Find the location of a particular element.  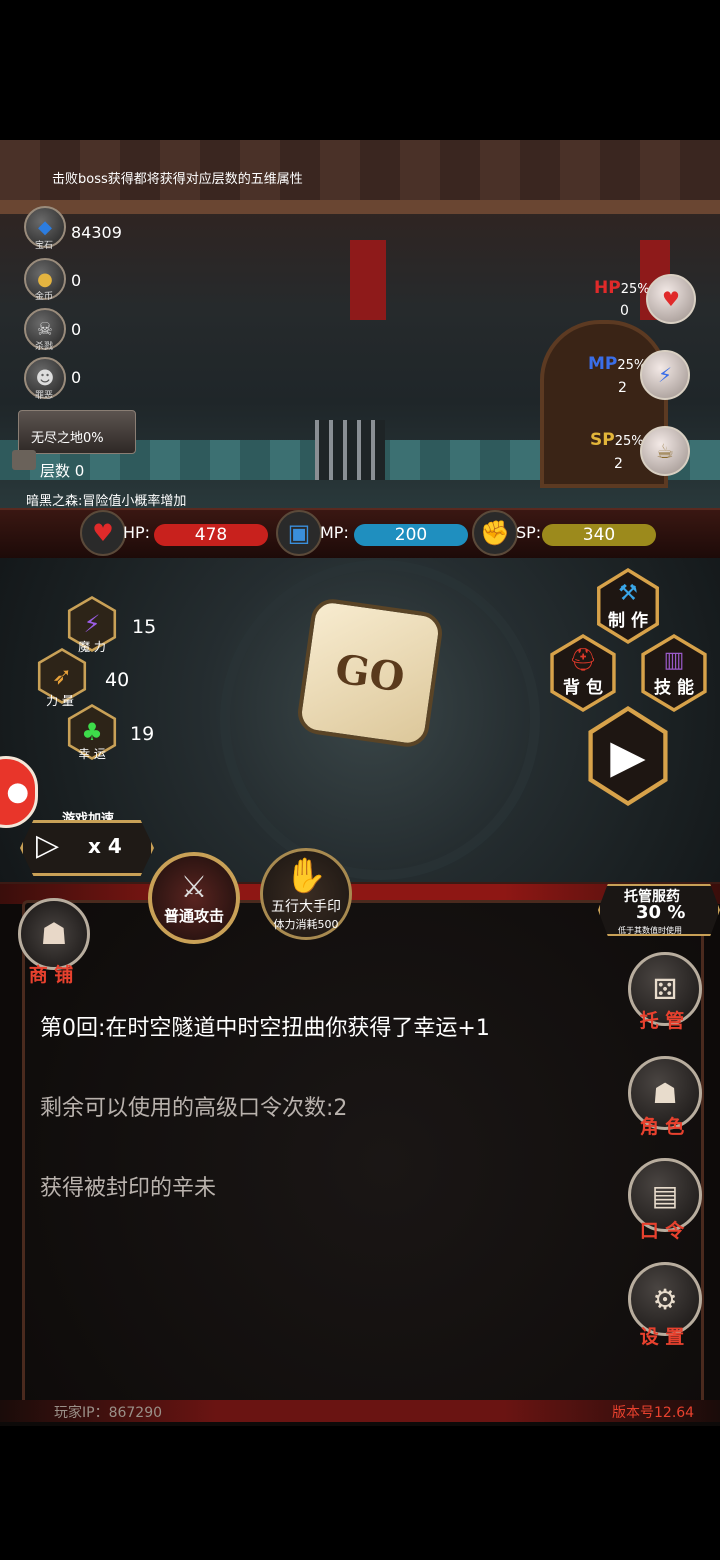

skill-label: 技 能 is located at coordinates (674, 688).